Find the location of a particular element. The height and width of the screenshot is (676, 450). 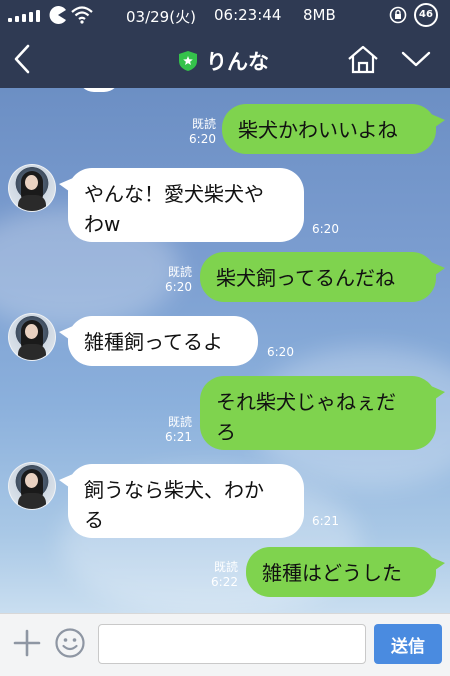

message-bubble-sent: 柴犬かわいいよね is located at coordinates (333, 129).